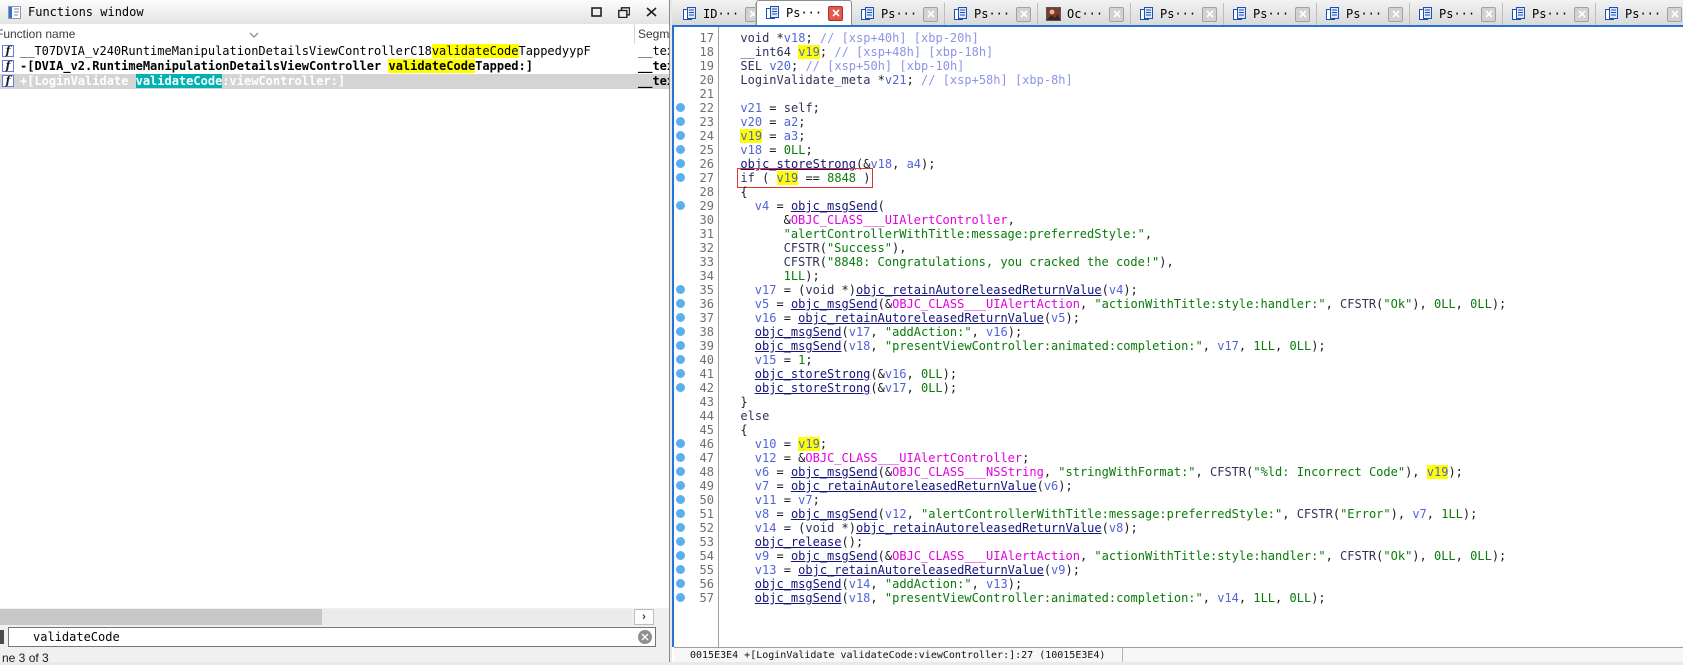  I want to click on functions-window-icon, so click(14, 12).